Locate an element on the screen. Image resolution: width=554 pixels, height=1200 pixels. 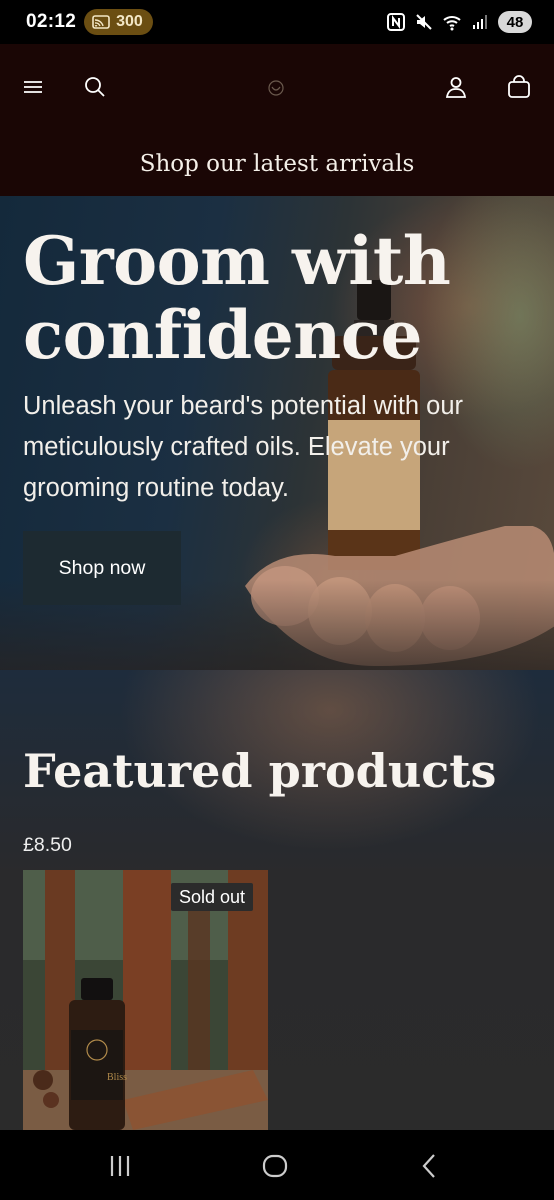
menu-icon is located at coordinates (33, 87).